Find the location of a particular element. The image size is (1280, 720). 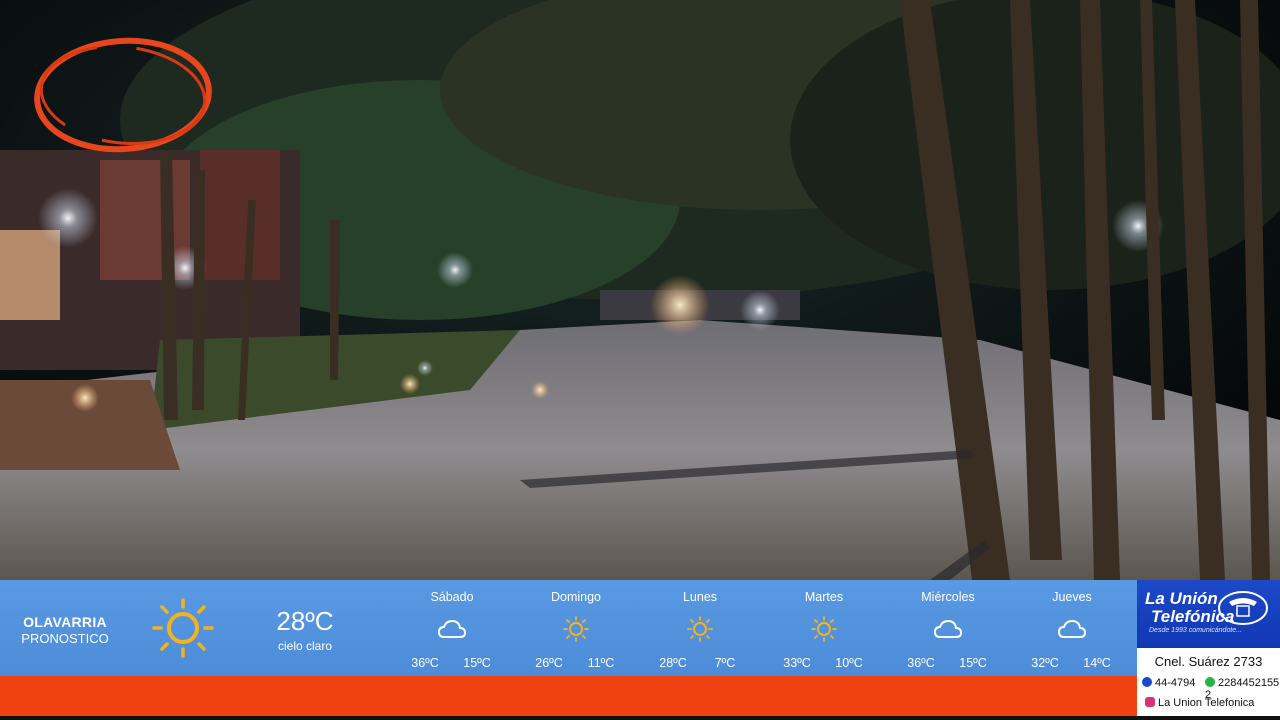

telephone-logo-icon is located at coordinates (1243, 608).